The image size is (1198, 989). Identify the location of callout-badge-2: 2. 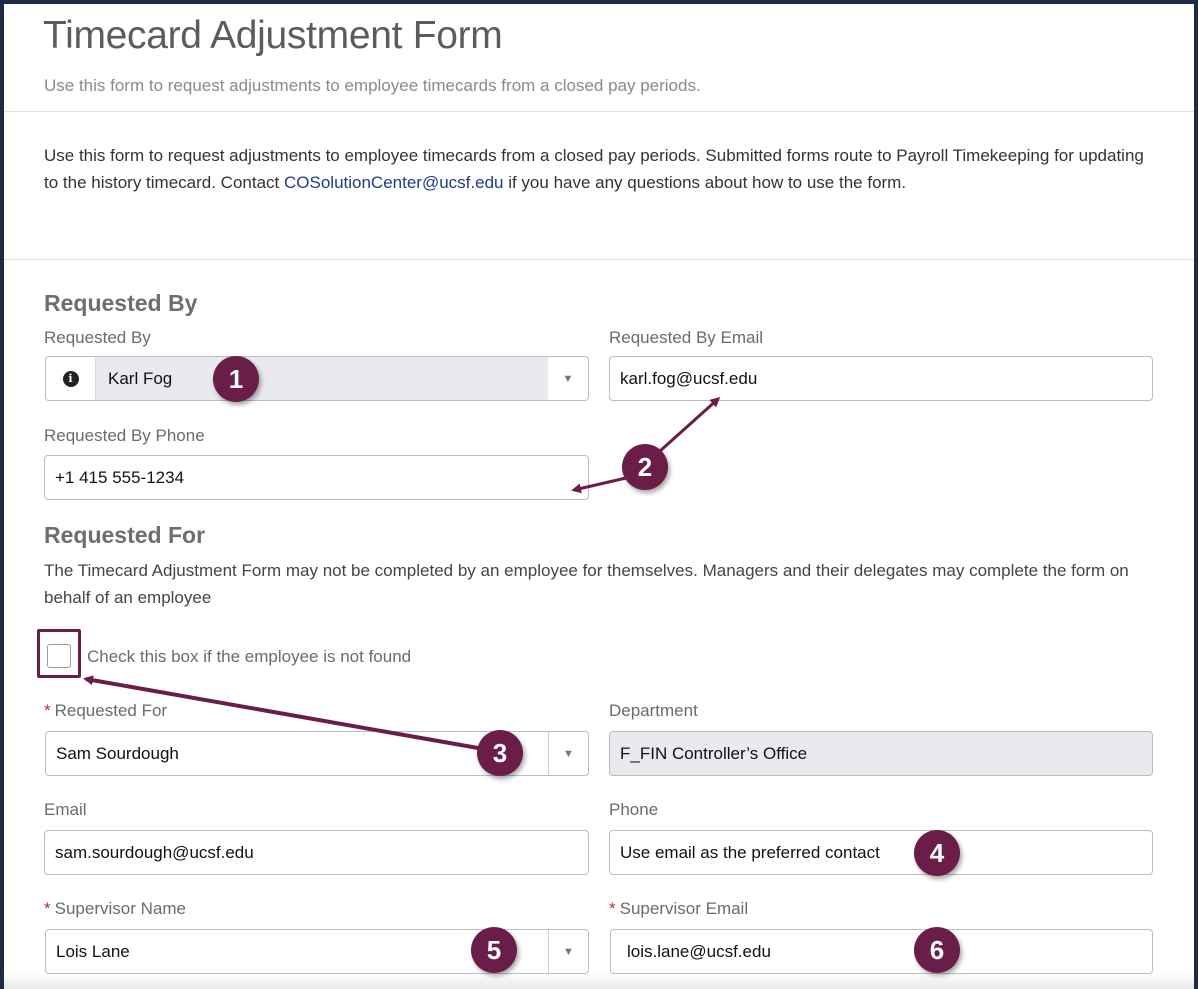
(645, 467).